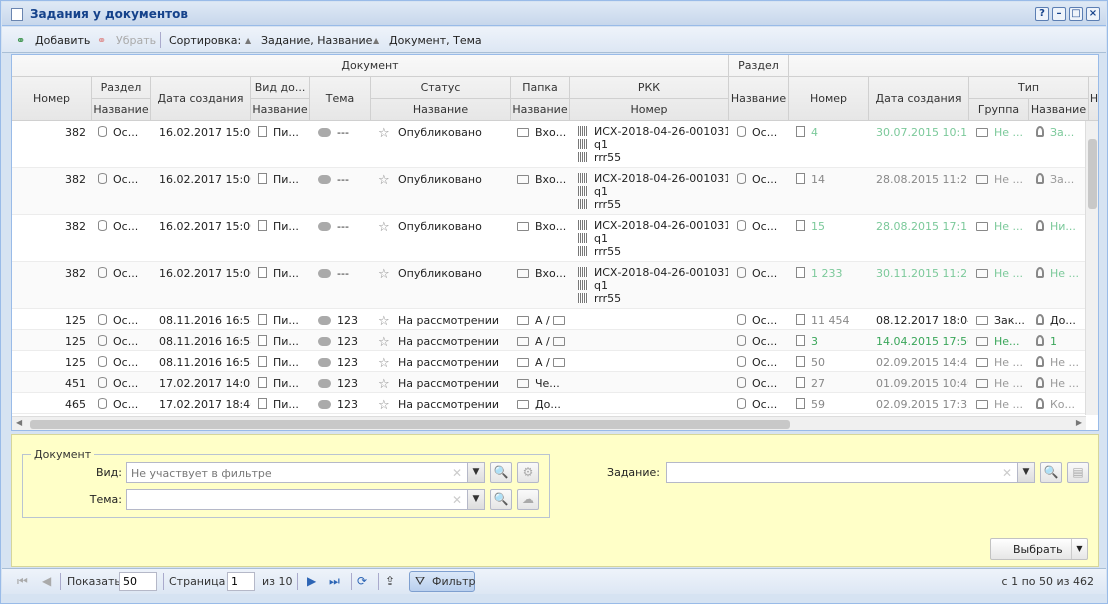 This screenshot has width=1108, height=604. I want to click on folder-icon, so click(523, 404).